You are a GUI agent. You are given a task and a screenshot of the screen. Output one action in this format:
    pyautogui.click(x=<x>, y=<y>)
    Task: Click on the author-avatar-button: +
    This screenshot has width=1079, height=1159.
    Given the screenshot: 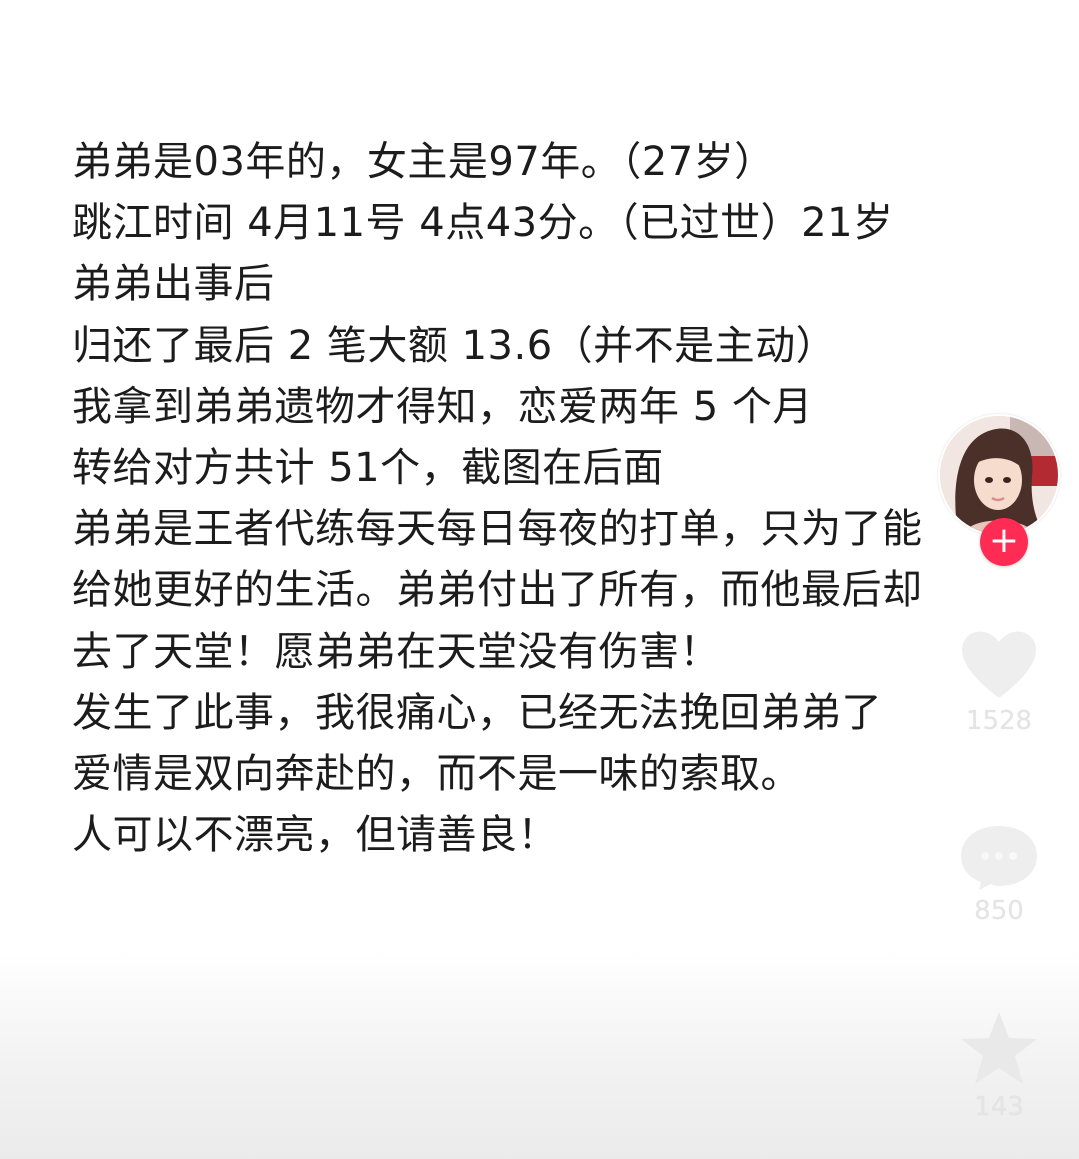 What is the action you would take?
    pyautogui.click(x=999, y=490)
    